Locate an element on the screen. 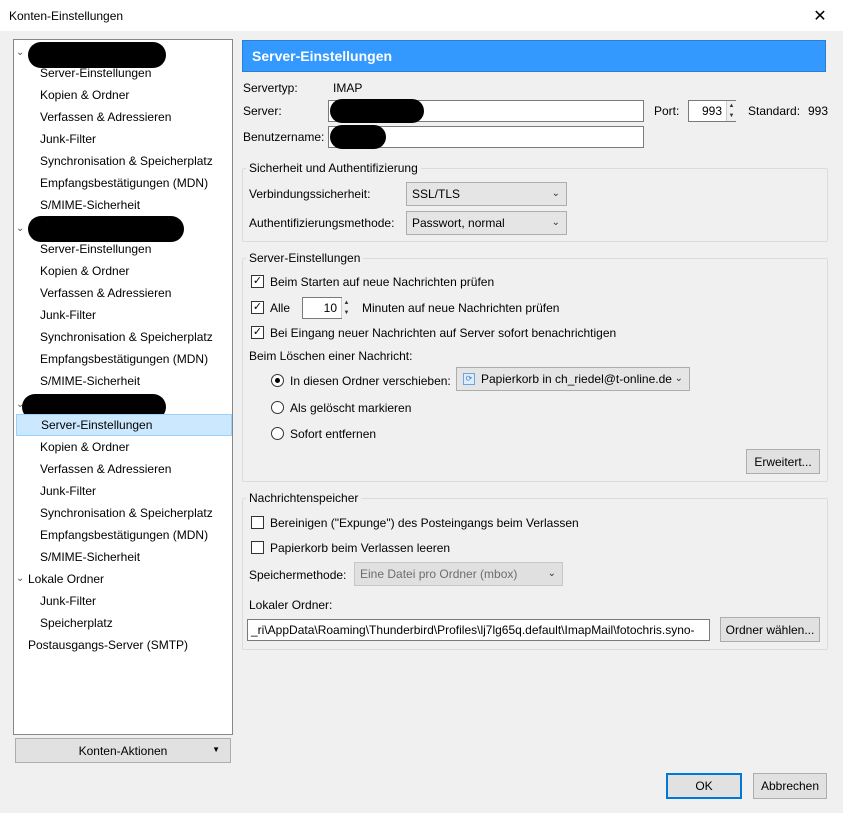 This screenshot has height=813, width=843. security-group-title: Sicherheit und Authentifizierung is located at coordinates (333, 168).